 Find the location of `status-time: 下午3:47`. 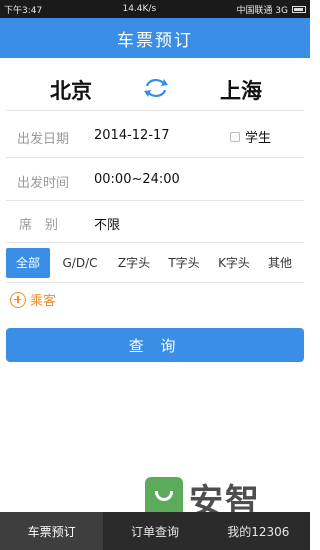

status-time: 下午3:47 is located at coordinates (23, 10).